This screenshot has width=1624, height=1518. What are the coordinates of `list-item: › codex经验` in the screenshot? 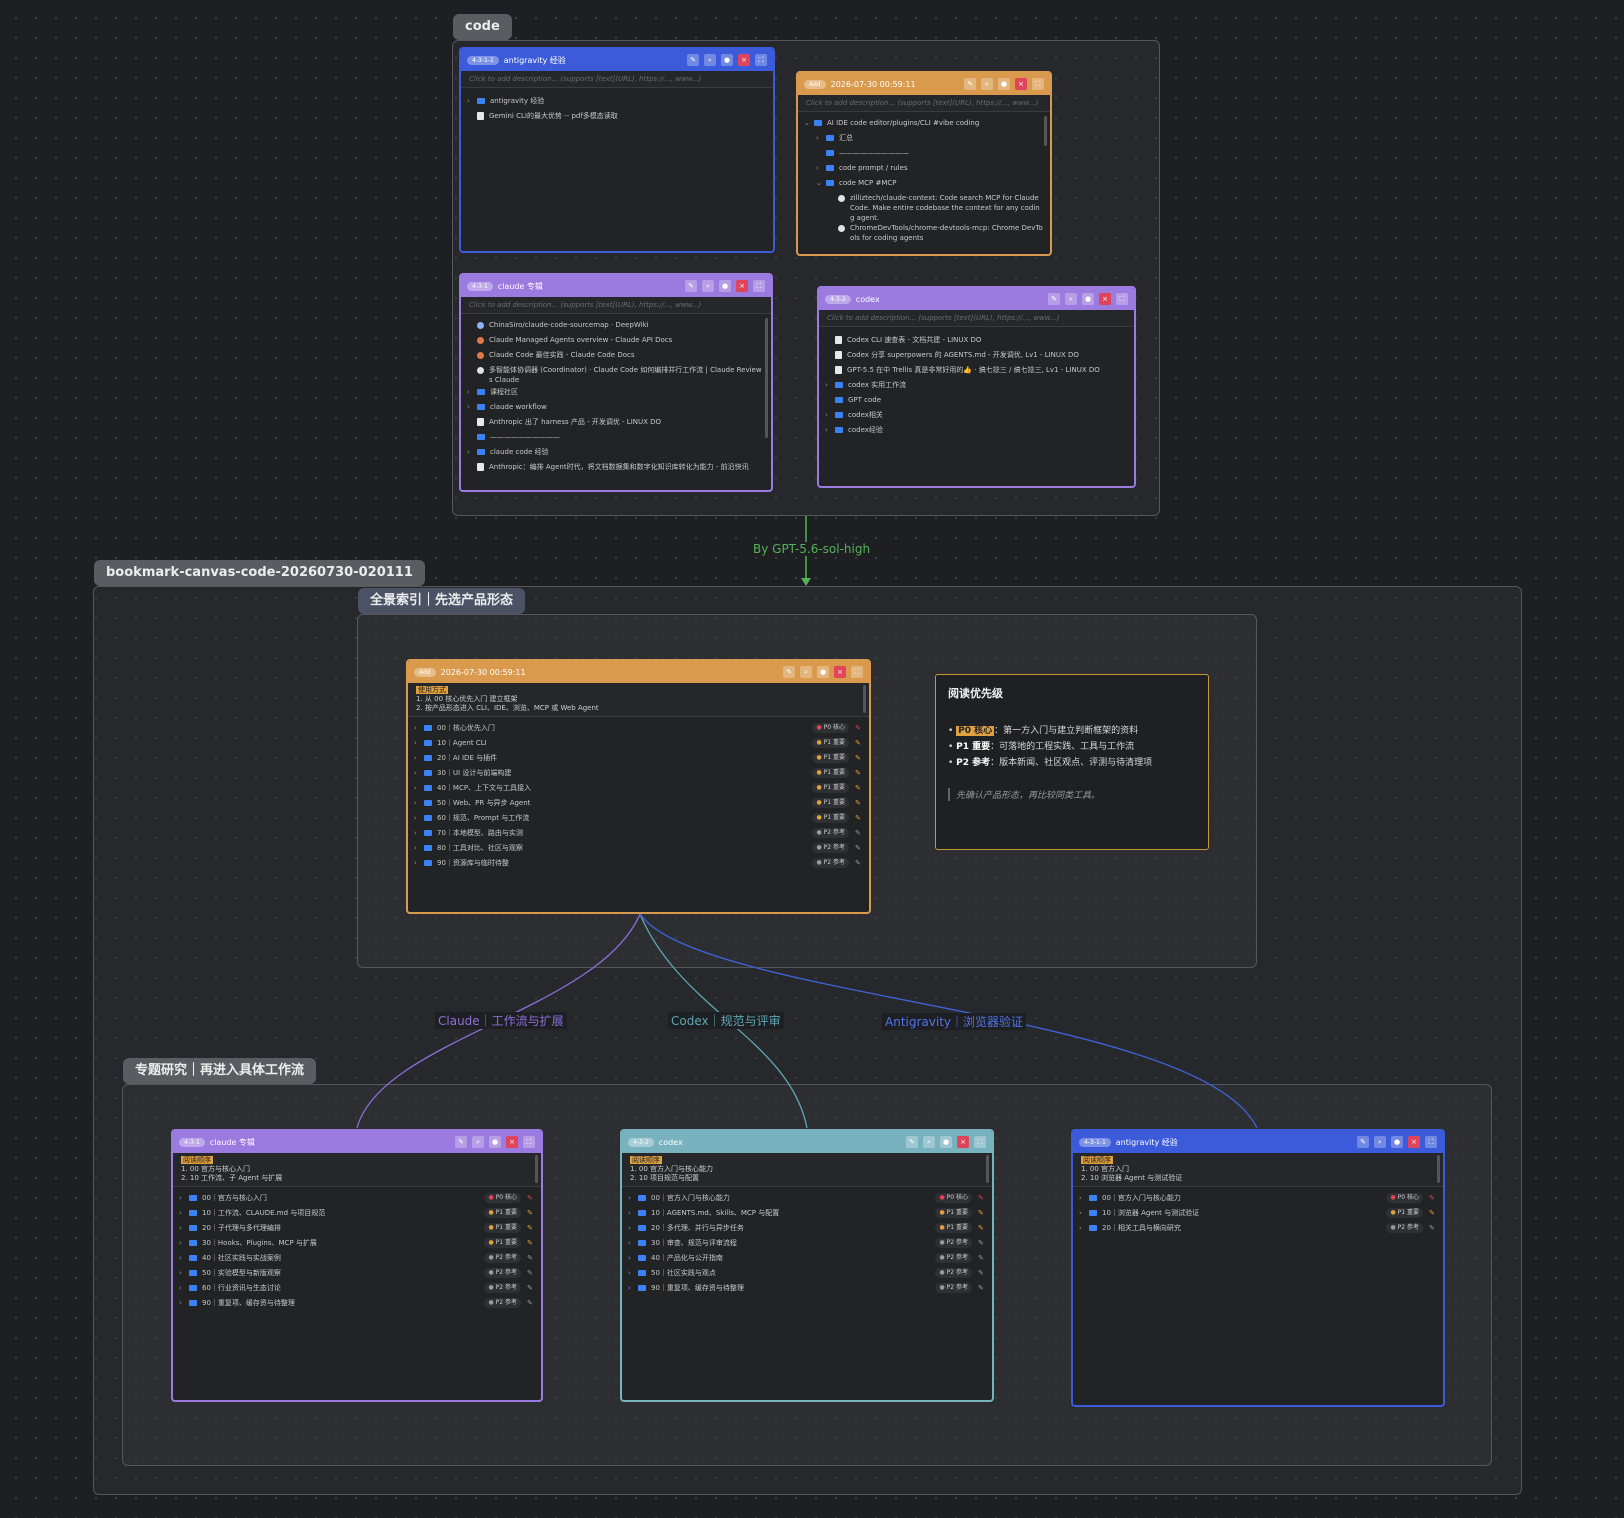 It's located at (976, 432).